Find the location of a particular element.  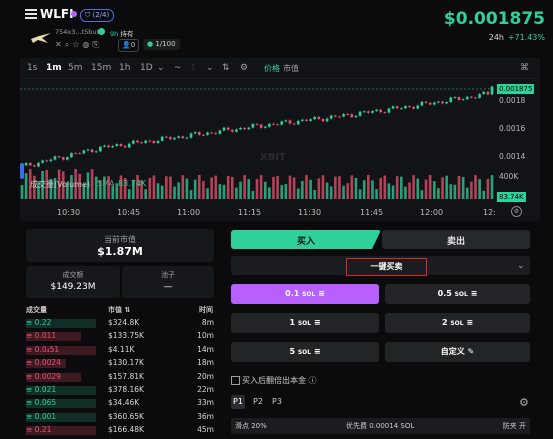

custom-amount-button: 自定义 ✎ is located at coordinates (457, 352).